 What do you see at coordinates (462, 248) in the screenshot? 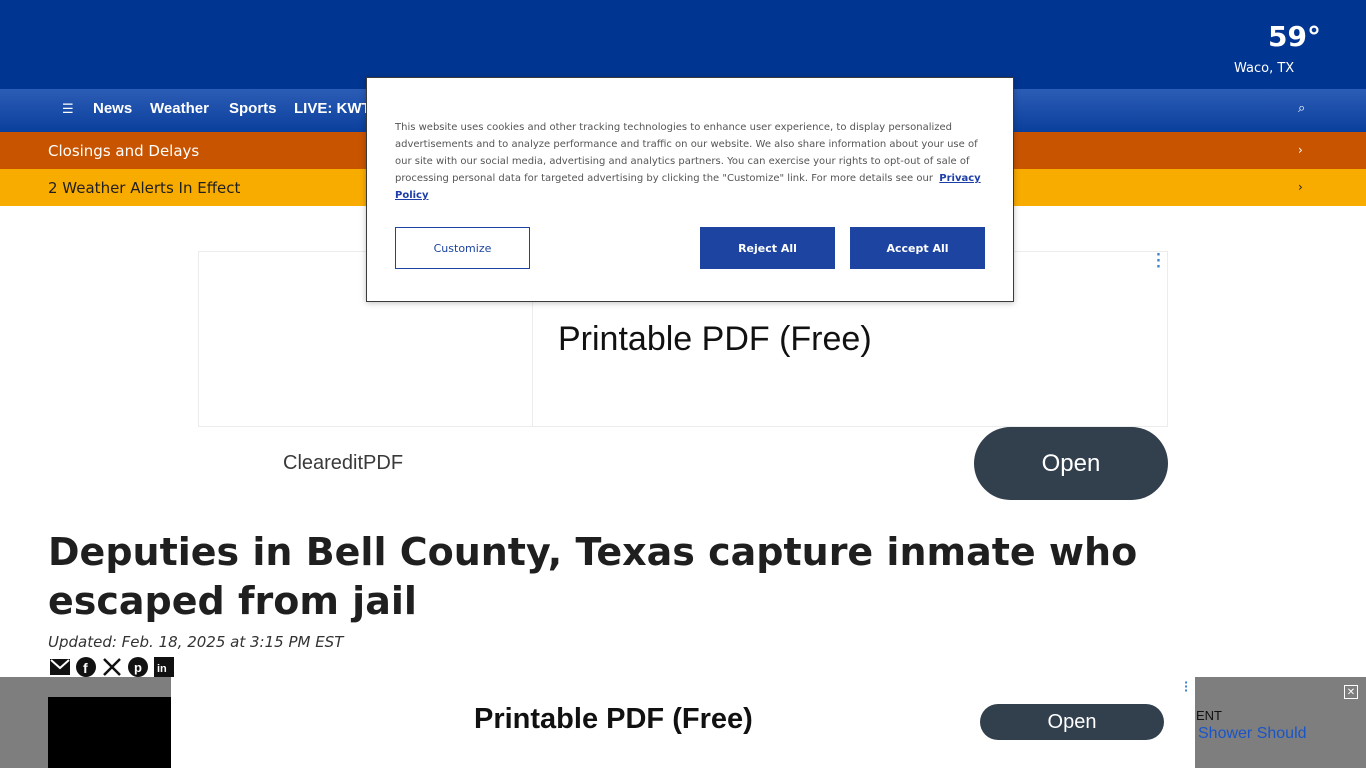
I see `customize-button: Customize` at bounding box center [462, 248].